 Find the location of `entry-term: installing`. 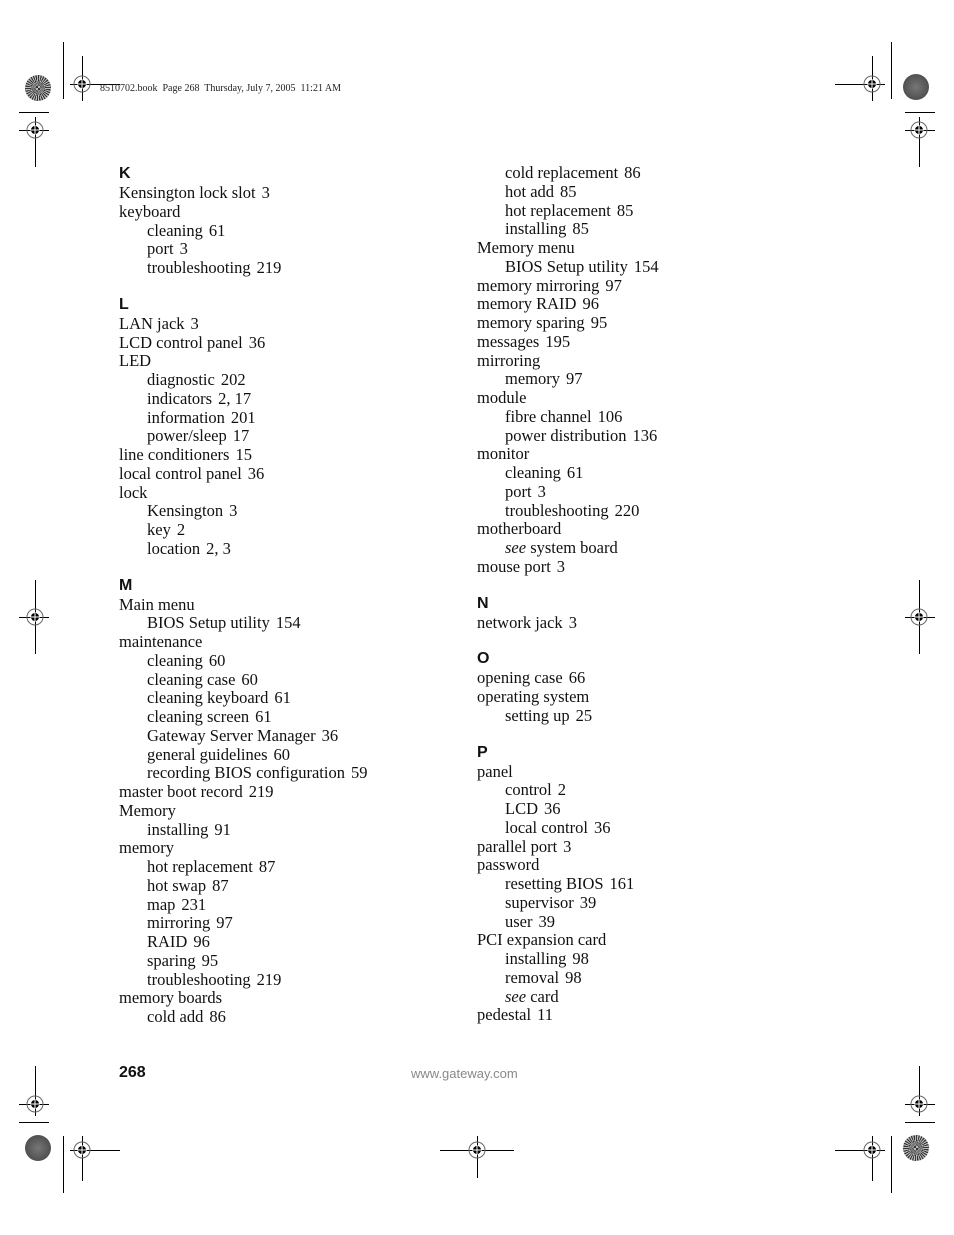

entry-term: installing is located at coordinates (178, 829).